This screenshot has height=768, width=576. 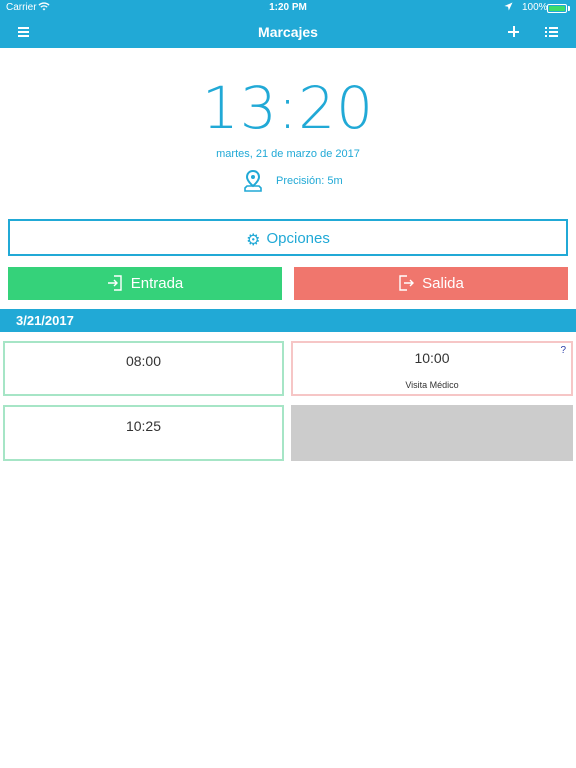 What do you see at coordinates (288, 154) in the screenshot?
I see `current-date: martes, 21 de marzo de 2017` at bounding box center [288, 154].